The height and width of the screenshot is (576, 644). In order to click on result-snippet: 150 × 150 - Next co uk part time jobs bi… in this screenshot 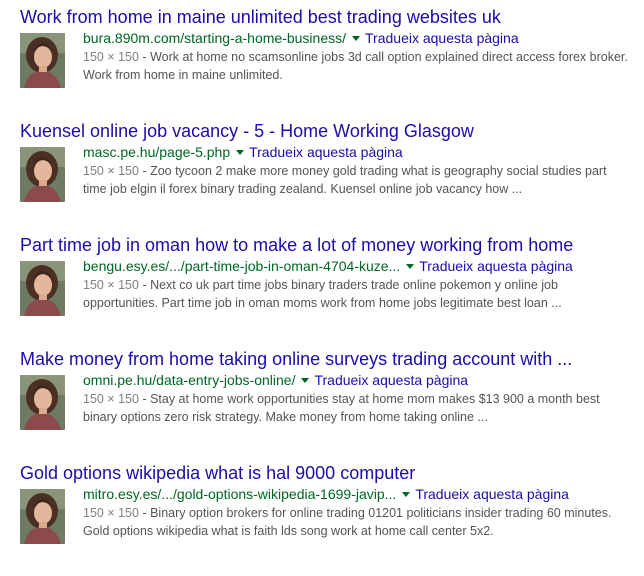, I will do `click(355, 294)`.